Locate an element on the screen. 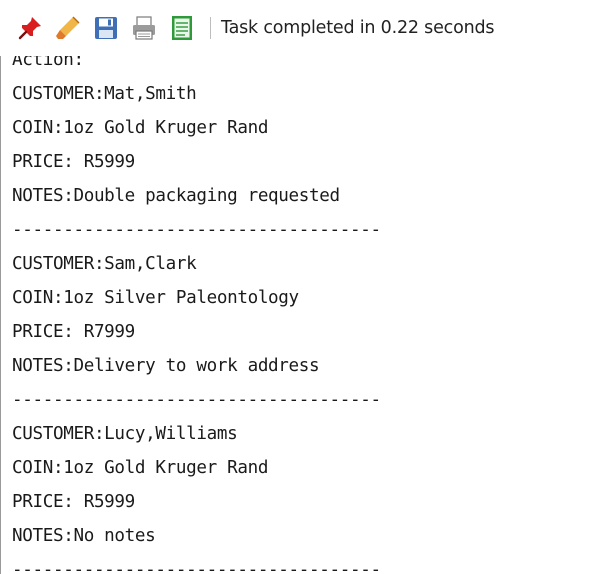  save-button is located at coordinates (106, 28).